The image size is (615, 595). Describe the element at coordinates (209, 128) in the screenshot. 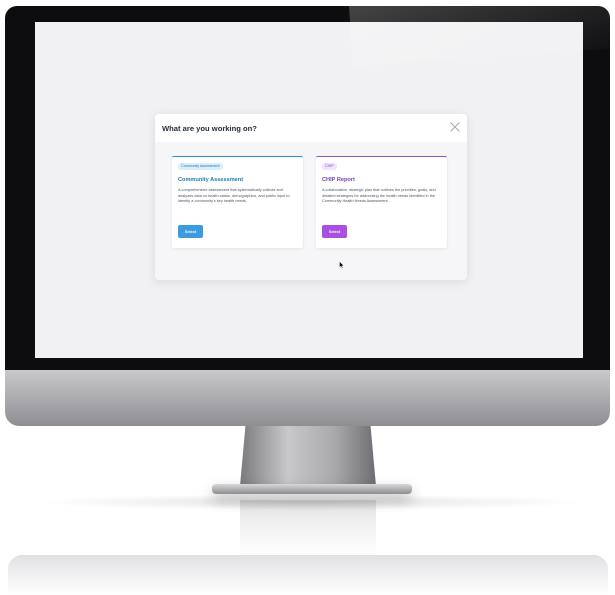

I see `modal-title: What are you working on?` at that location.